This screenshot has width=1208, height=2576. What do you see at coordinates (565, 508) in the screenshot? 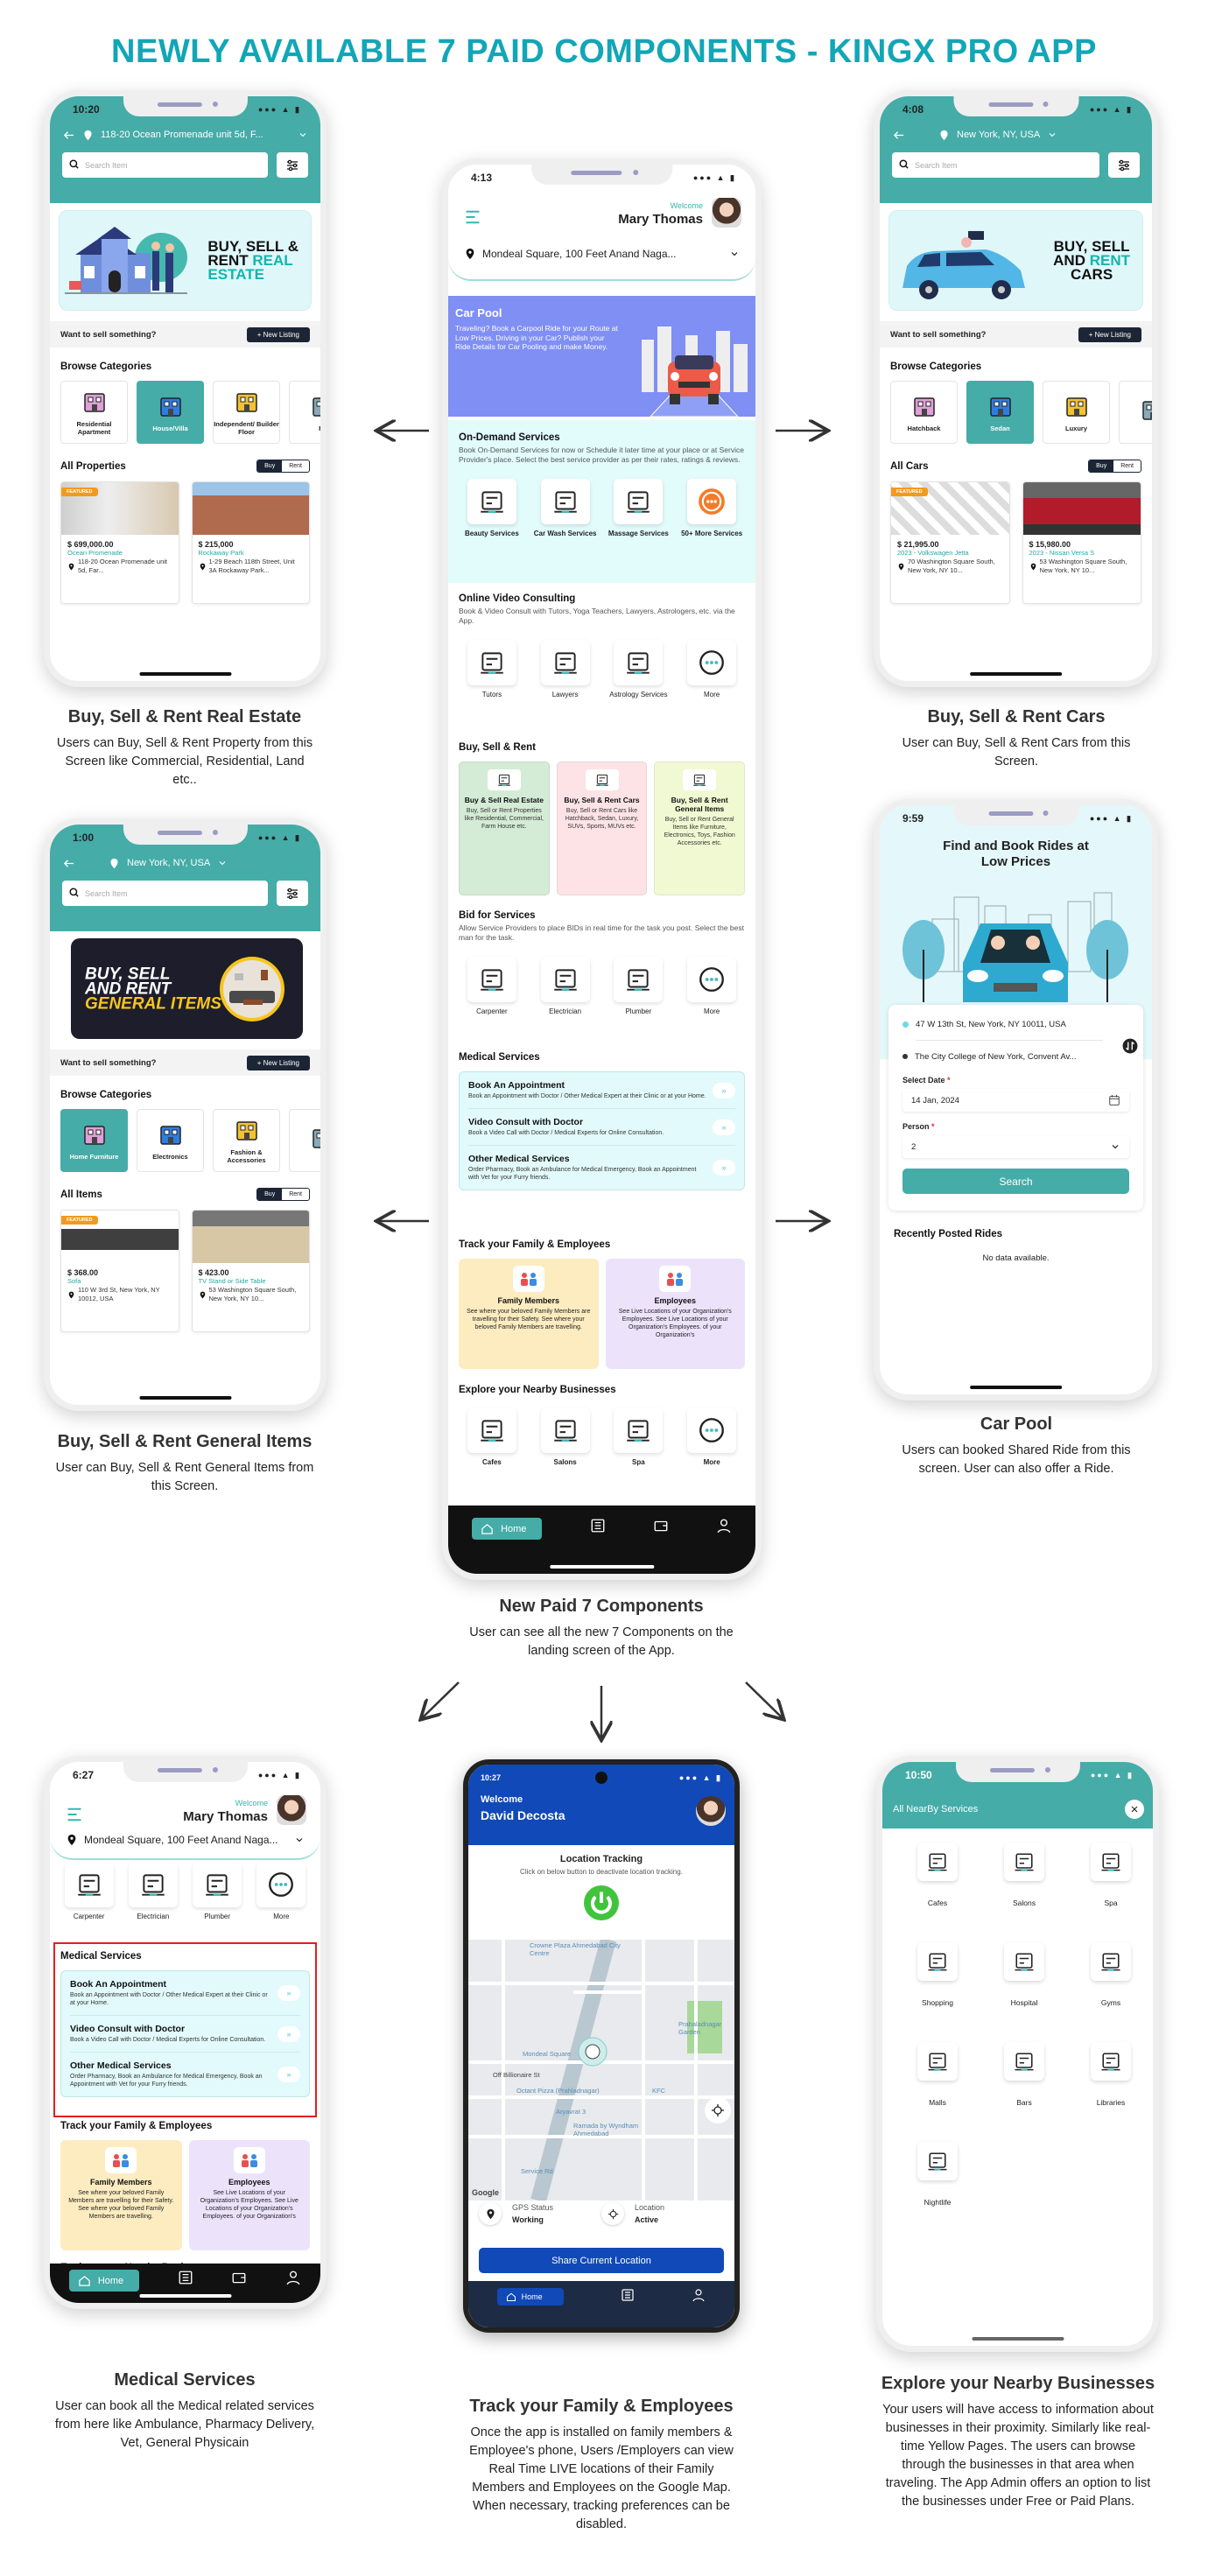
I see `service-car-wash-services: Car Wash Services` at bounding box center [565, 508].